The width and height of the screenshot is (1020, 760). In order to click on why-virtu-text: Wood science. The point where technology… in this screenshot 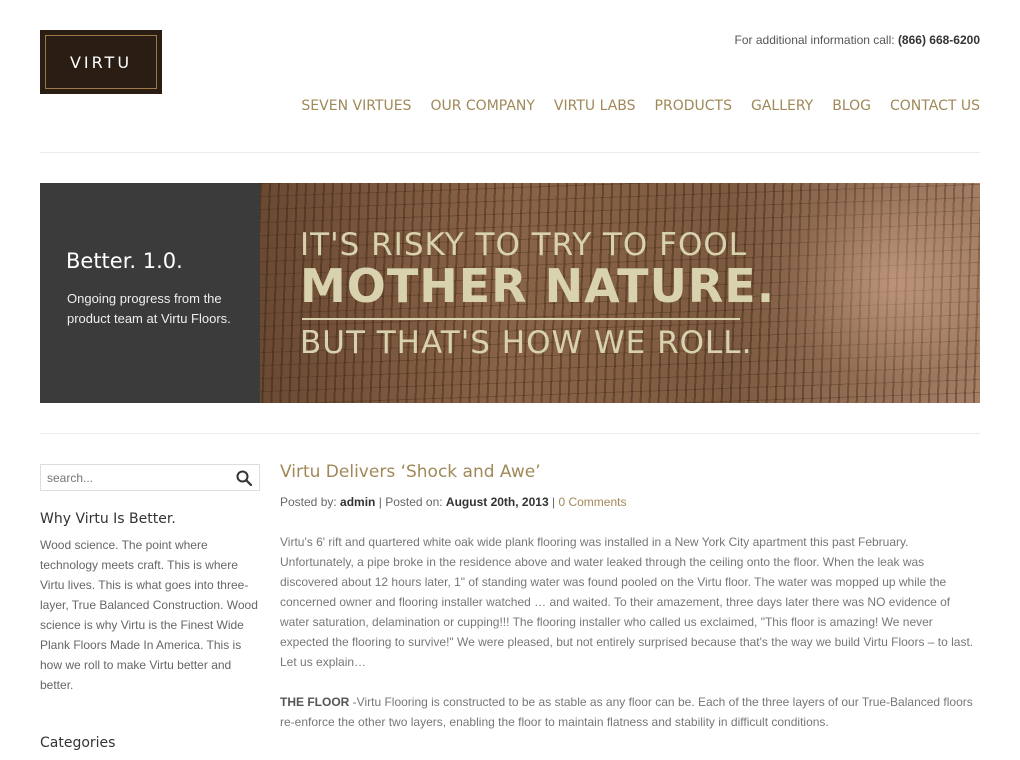, I will do `click(149, 615)`.